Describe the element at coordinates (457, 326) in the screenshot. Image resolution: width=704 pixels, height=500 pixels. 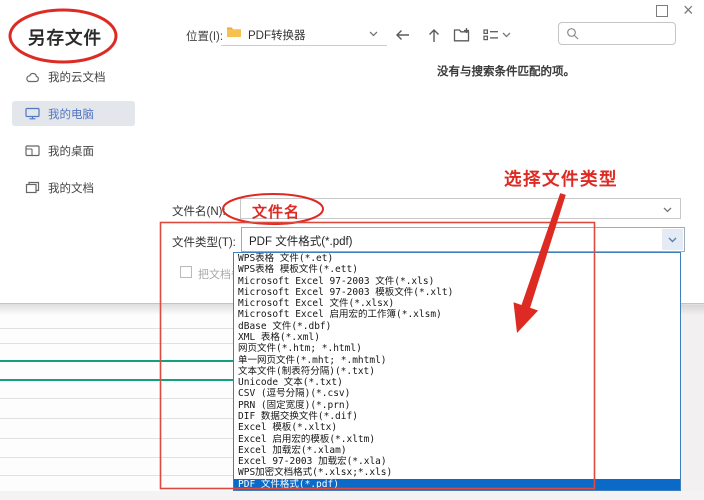
I see `filetype-option: dBase 文件(*.dbf)` at that location.